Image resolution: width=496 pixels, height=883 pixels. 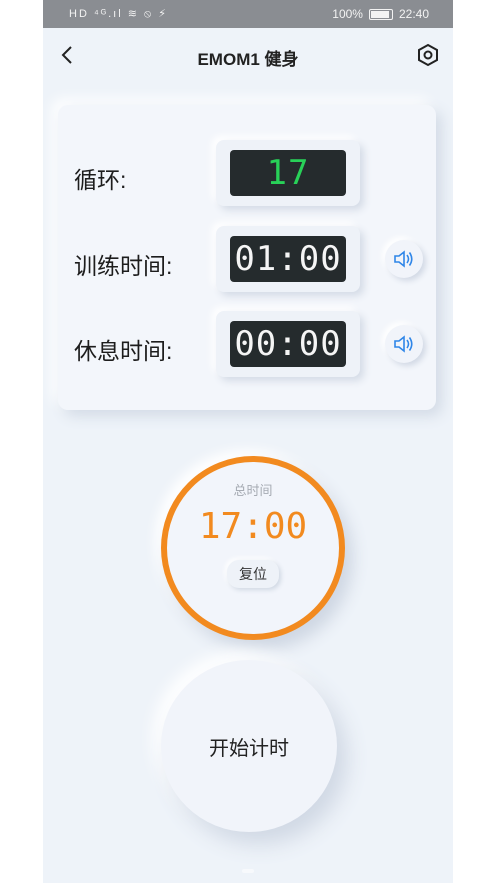 What do you see at coordinates (248, 59) in the screenshot?
I see `page-title: EMOM1 健身` at bounding box center [248, 59].